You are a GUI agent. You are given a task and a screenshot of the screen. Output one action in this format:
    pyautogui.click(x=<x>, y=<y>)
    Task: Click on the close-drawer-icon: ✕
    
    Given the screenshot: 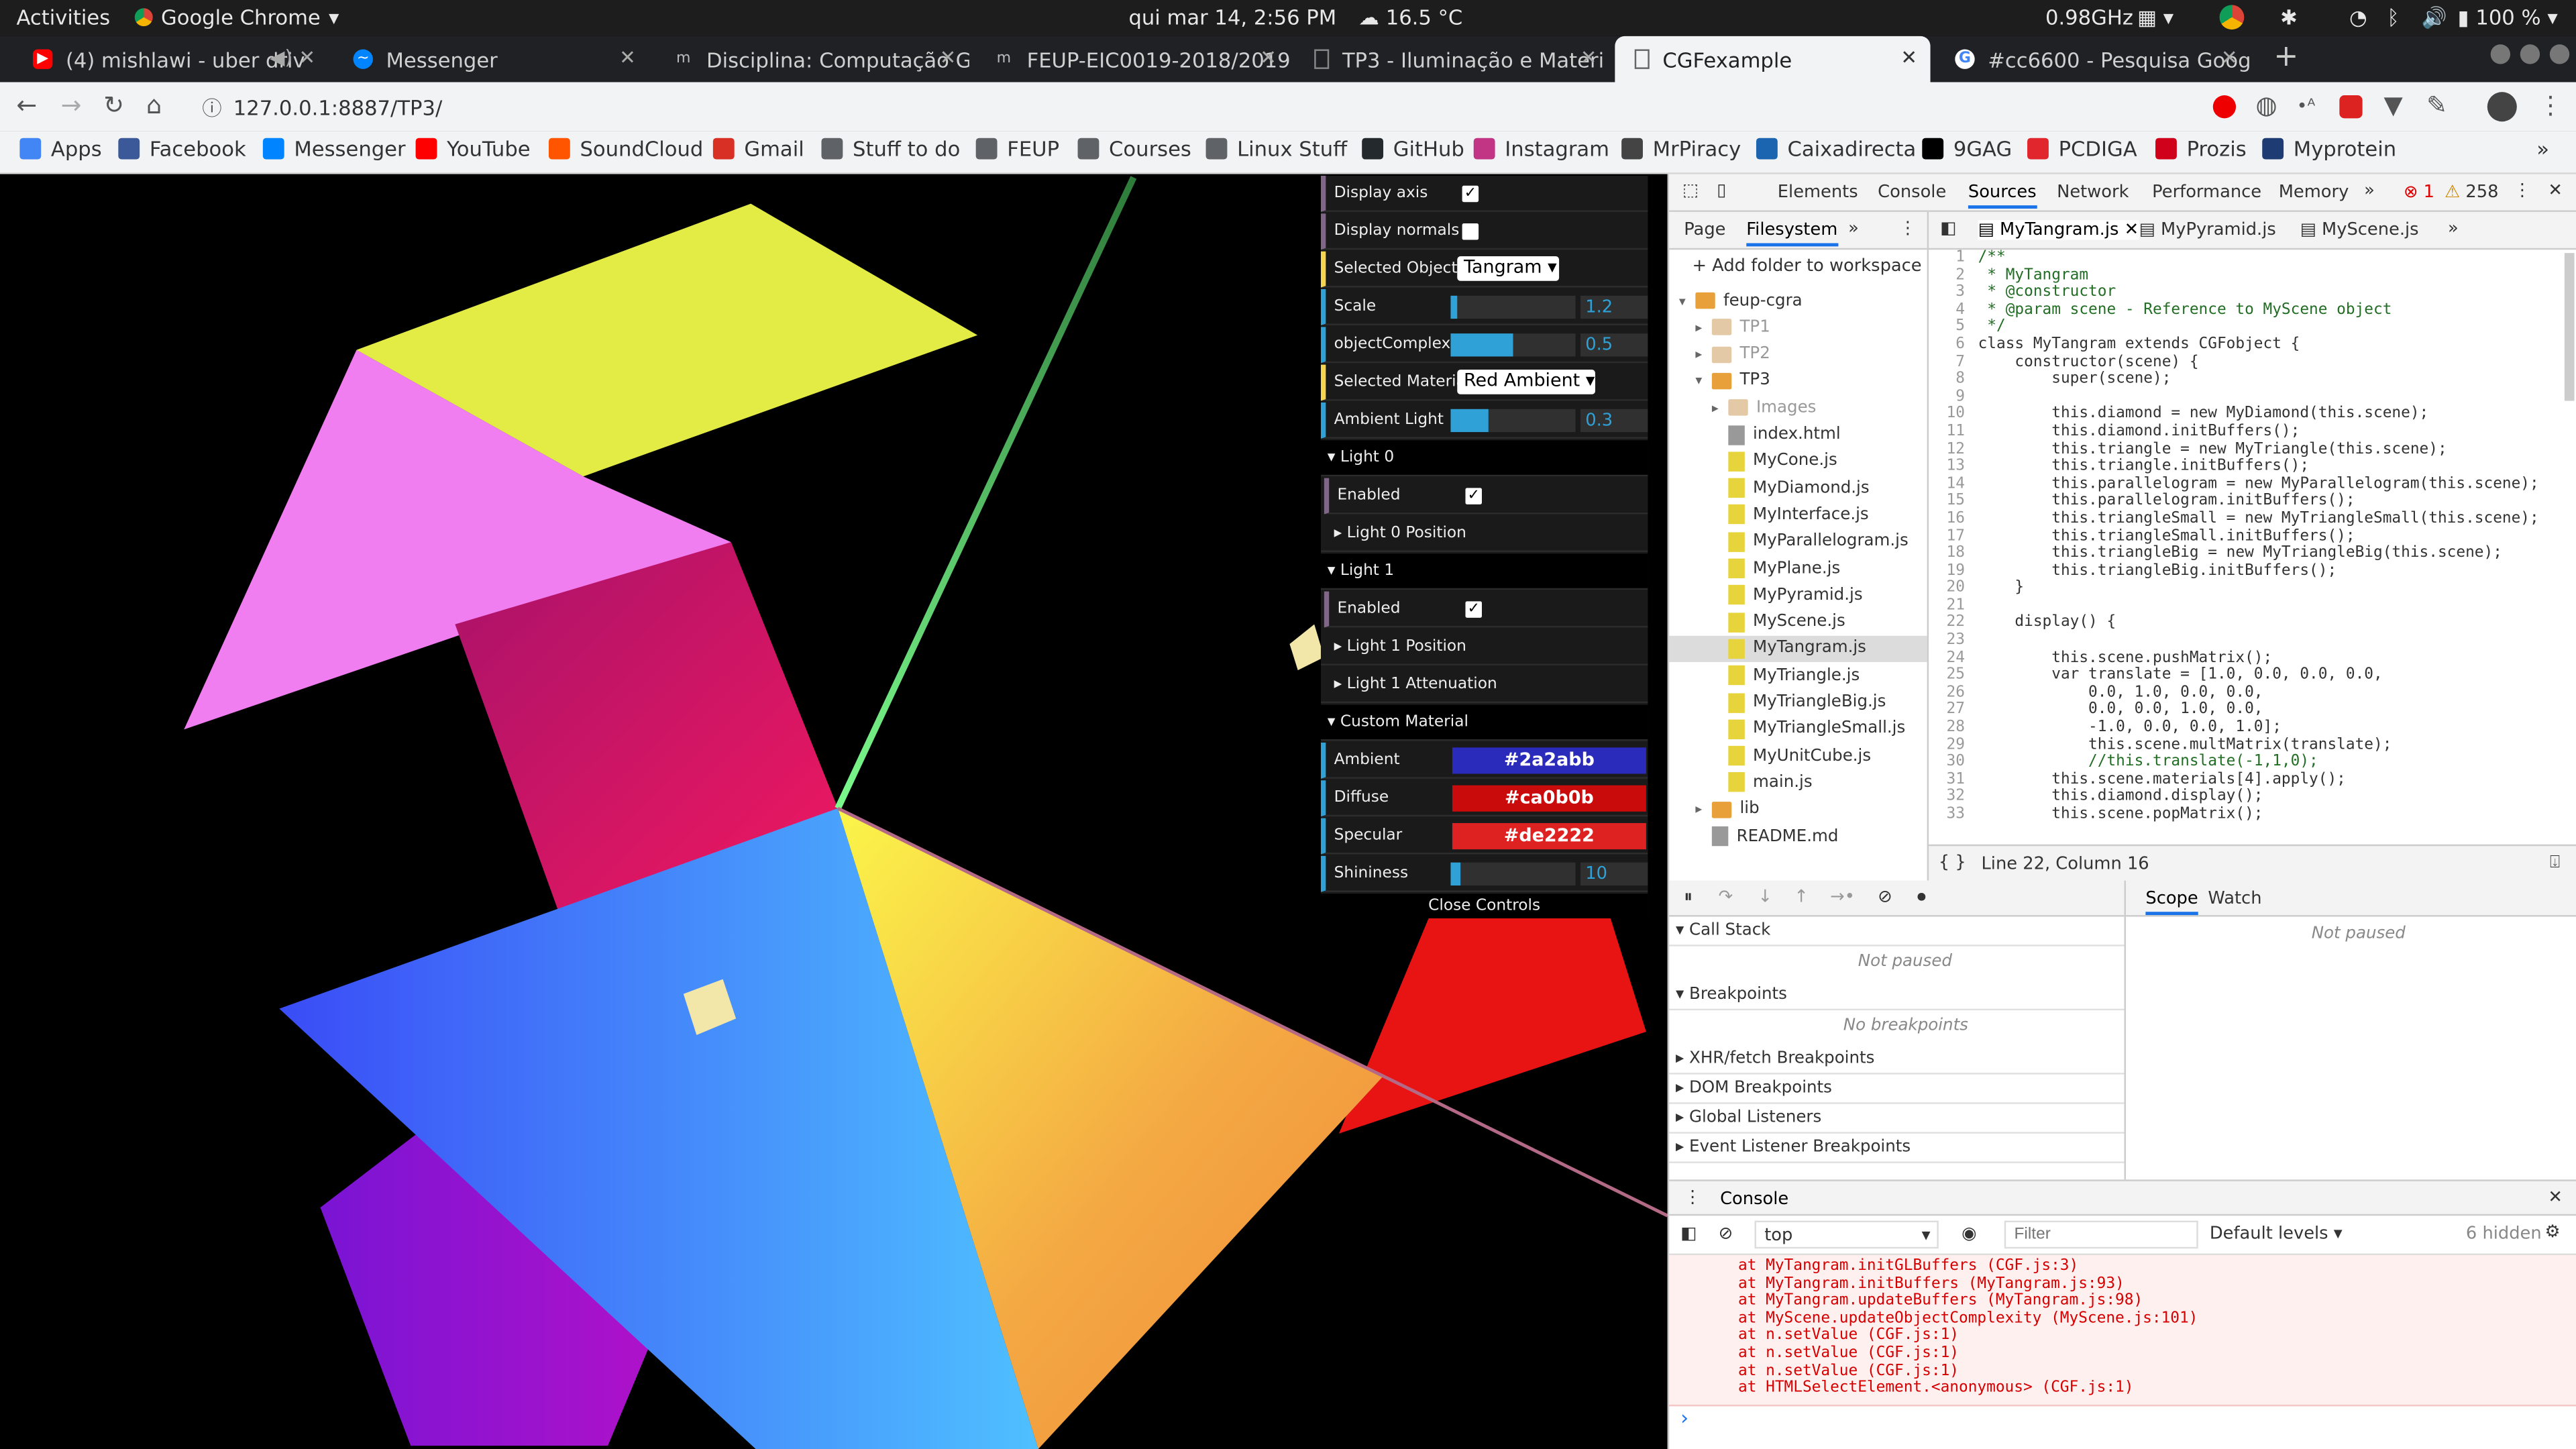 What is the action you would take?
    pyautogui.click(x=2555, y=1198)
    